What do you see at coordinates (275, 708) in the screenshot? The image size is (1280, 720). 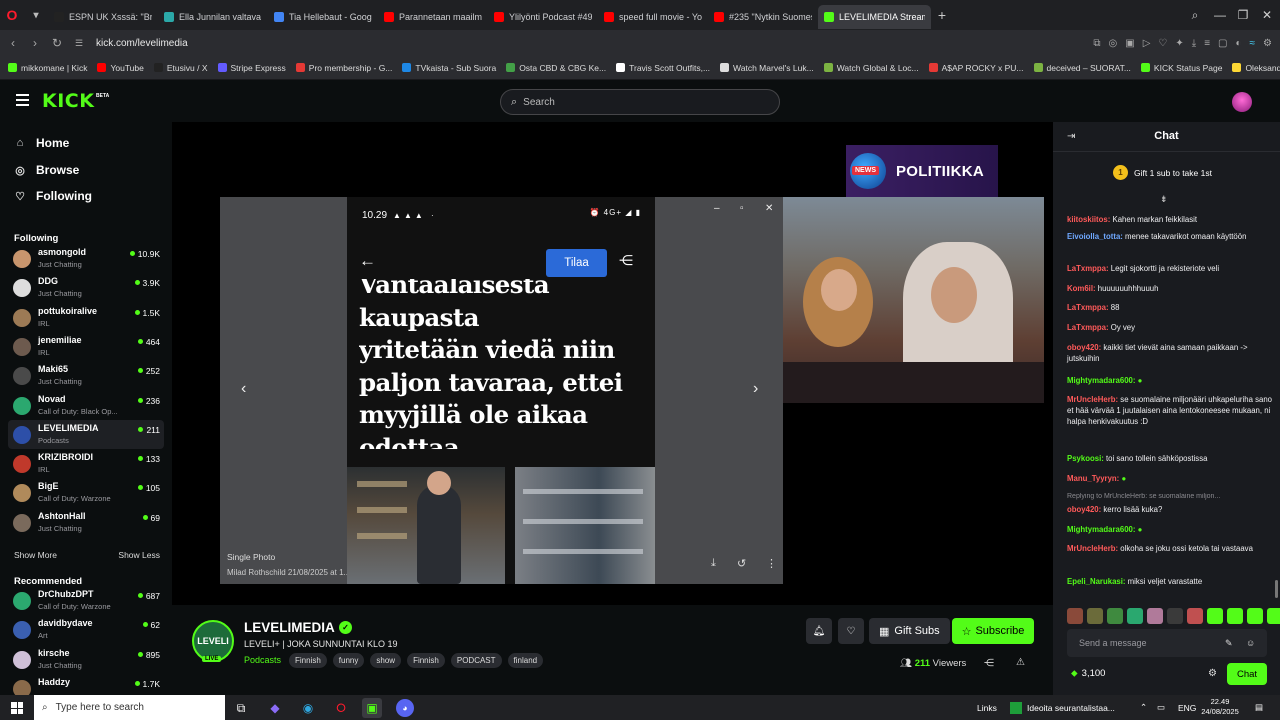 I see `app-icon: ◆` at bounding box center [275, 708].